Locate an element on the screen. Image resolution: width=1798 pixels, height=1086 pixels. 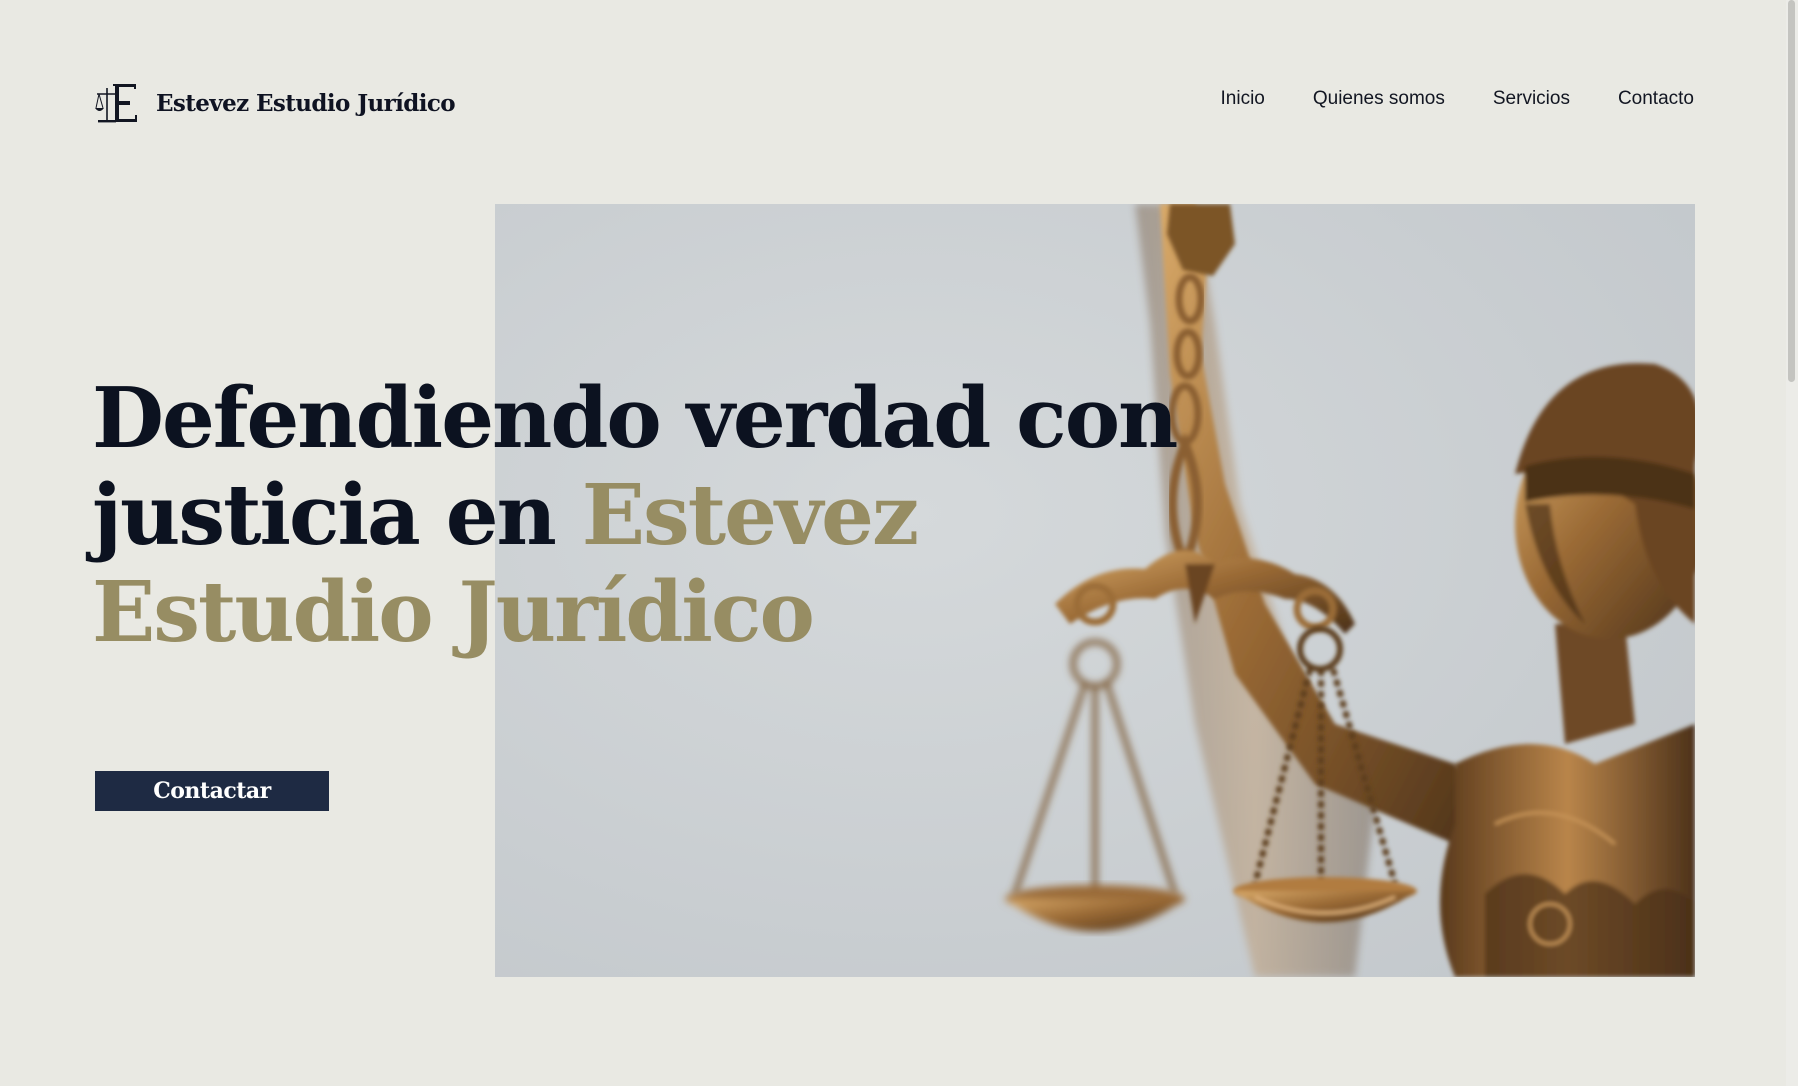
brand-logo-link: Estevez Estudio Jurídico is located at coordinates (275, 103).